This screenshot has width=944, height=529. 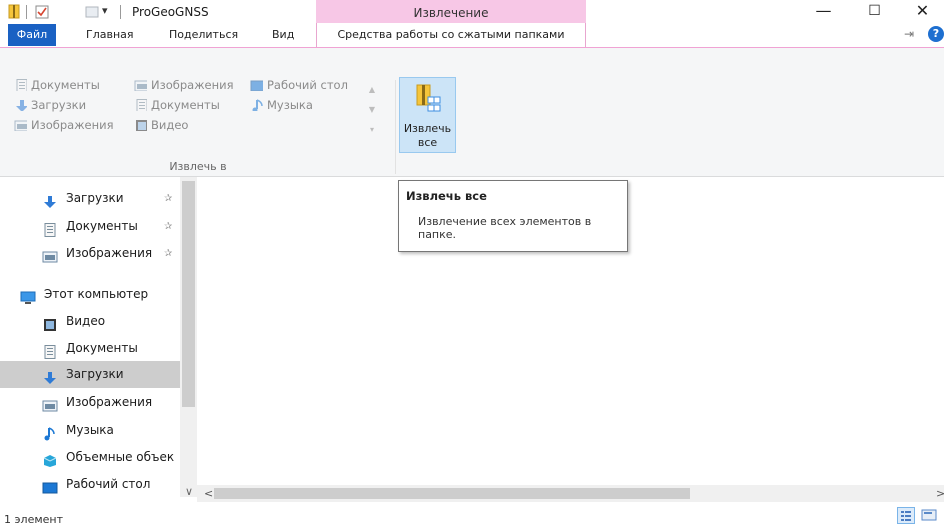 What do you see at coordinates (50, 459) in the screenshot?
I see `3d-objects-icon` at bounding box center [50, 459].